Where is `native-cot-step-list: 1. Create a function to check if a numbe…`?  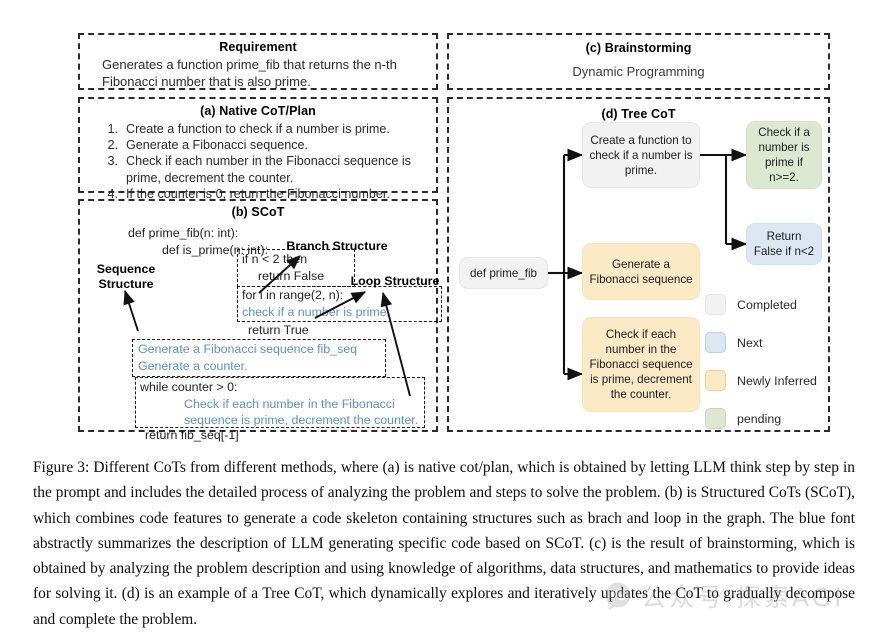 native-cot-step-list: 1. Create a function to check if a numbe… is located at coordinates (258, 161).